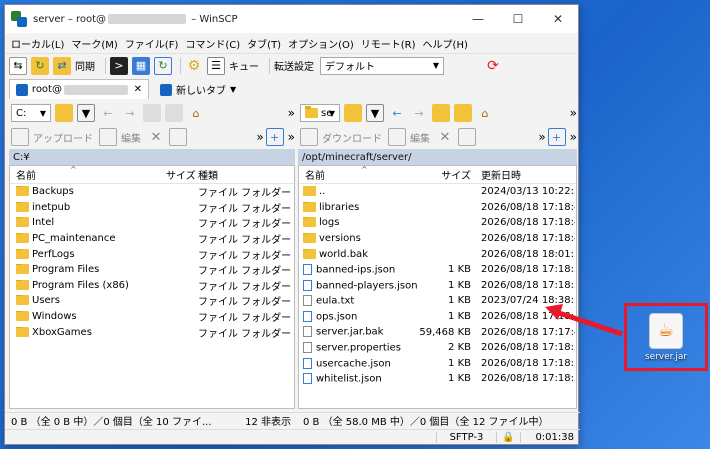  I want to click on annotation-arrow, so click(584, 320).